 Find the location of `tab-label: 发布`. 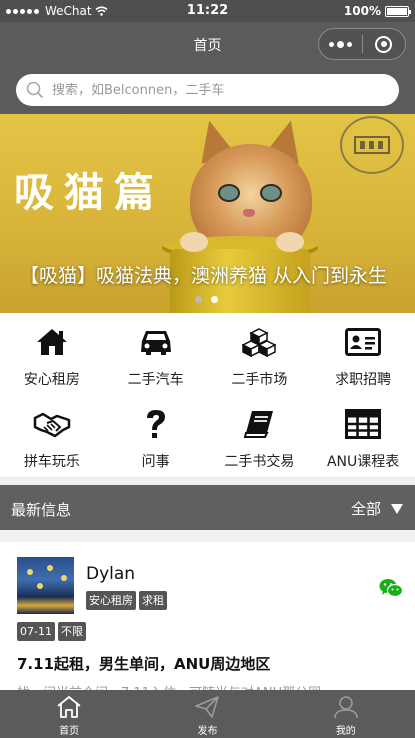

tab-label: 发布 is located at coordinates (207, 731).